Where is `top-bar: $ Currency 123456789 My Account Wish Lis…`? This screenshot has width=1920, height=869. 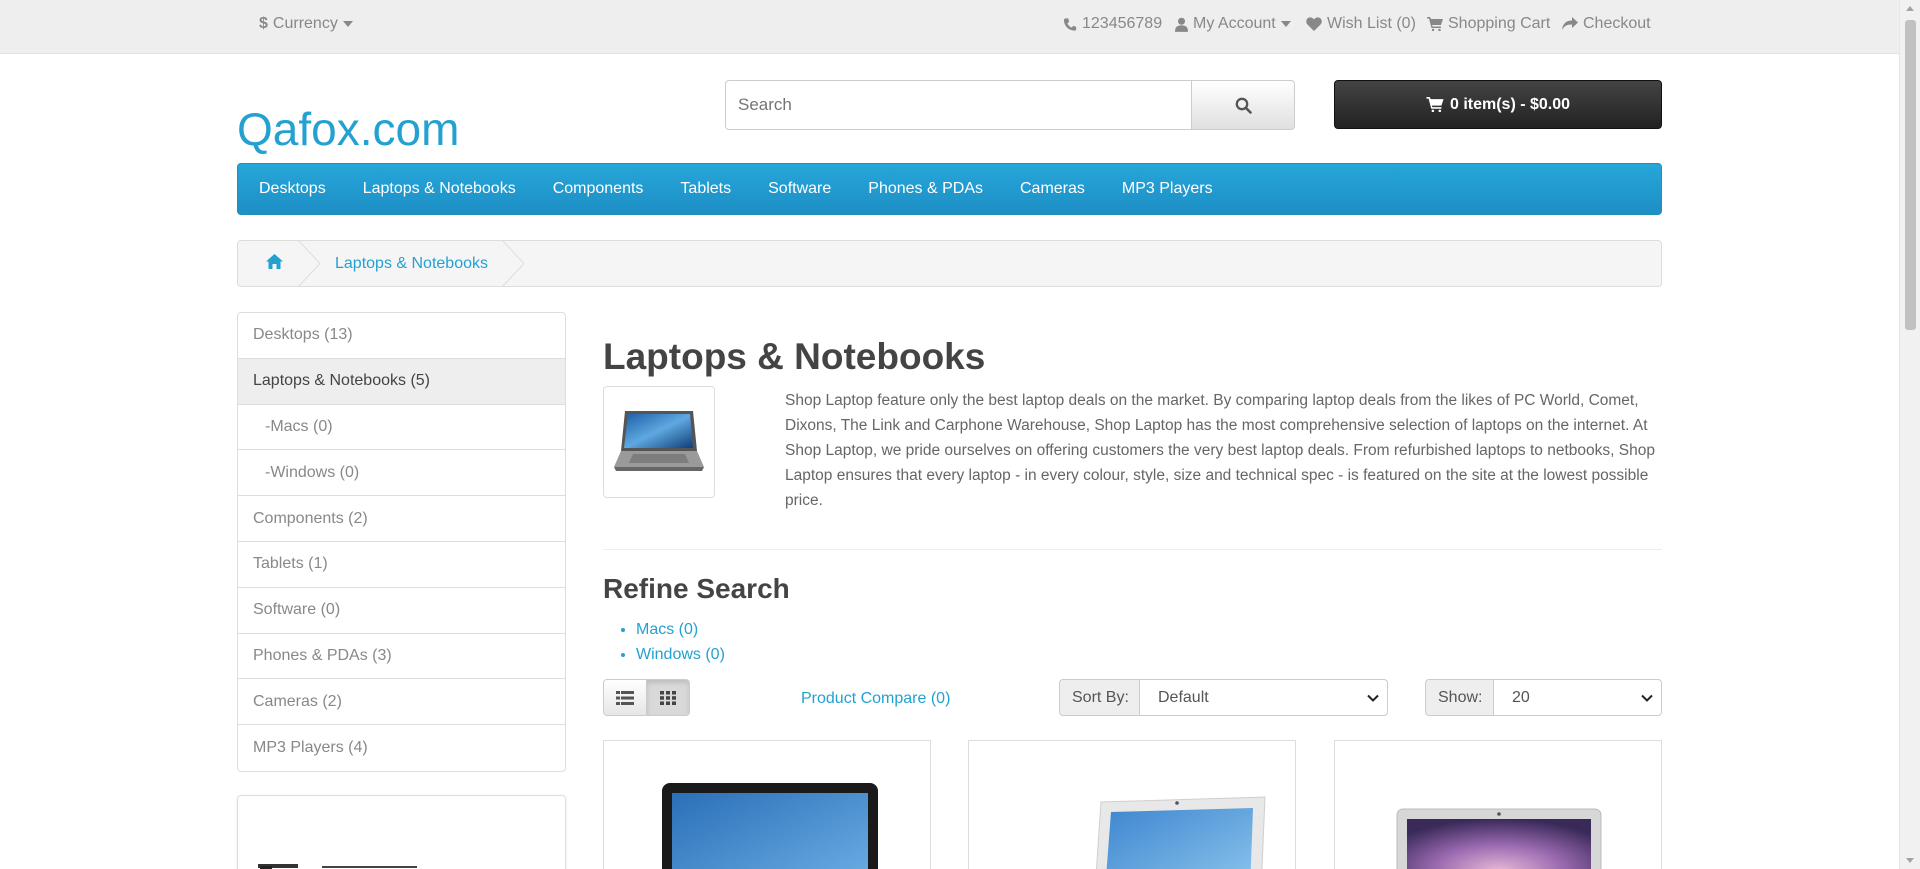 top-bar: $ Currency 123456789 My Account Wish Lis… is located at coordinates (949, 27).